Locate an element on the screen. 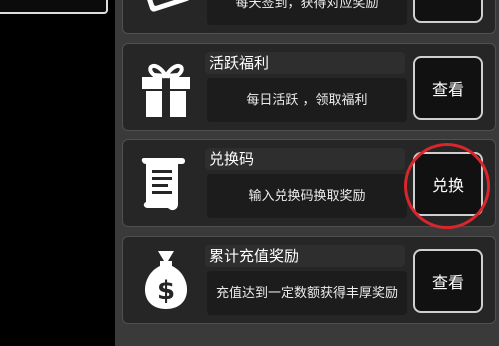 The image size is (499, 346). scroll-icon is located at coordinates (166, 183).